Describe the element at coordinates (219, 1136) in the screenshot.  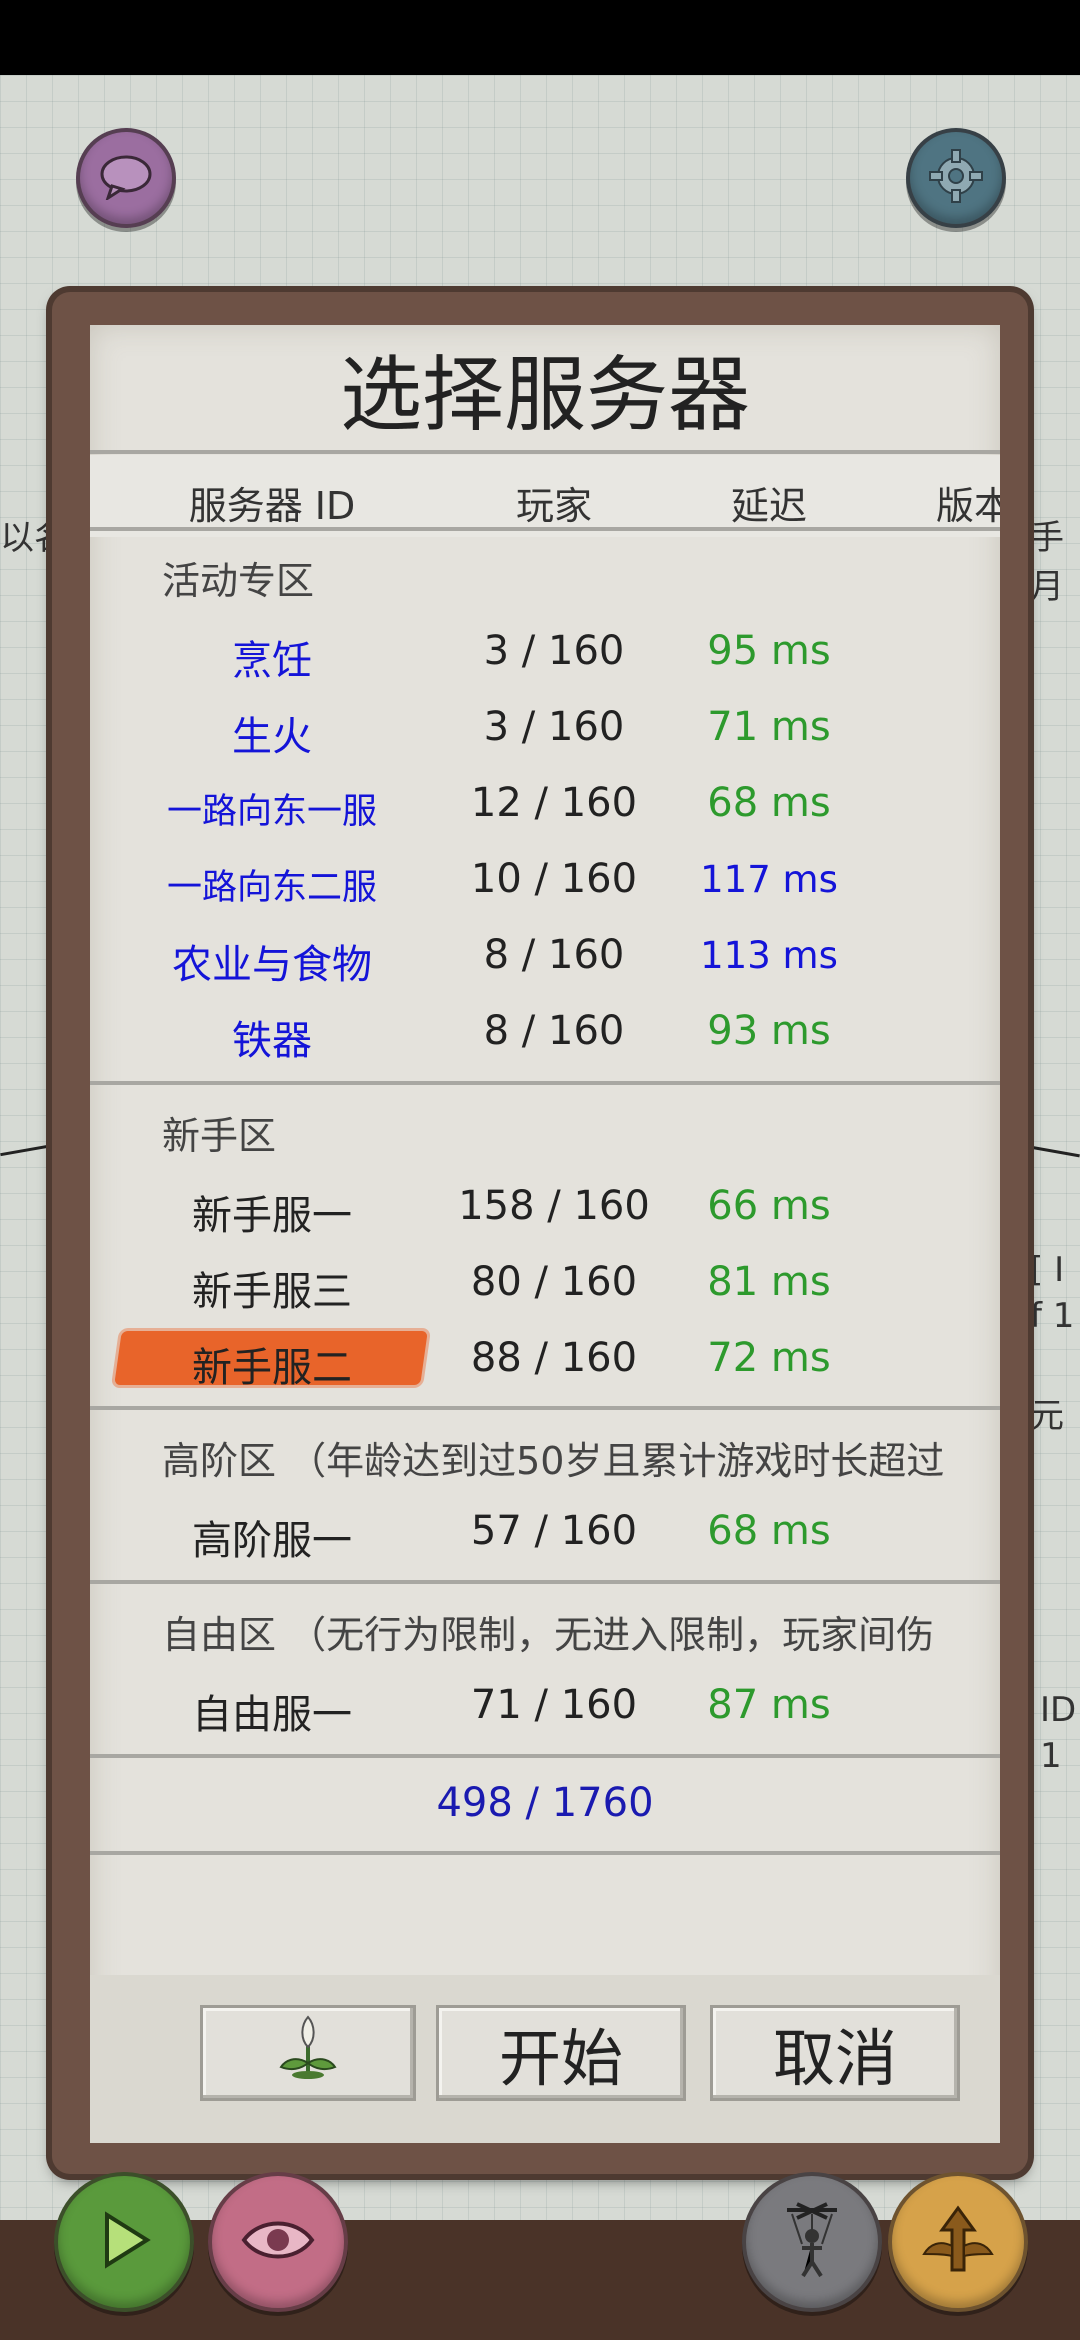
I see `section-label-newbie: 新手区` at that location.